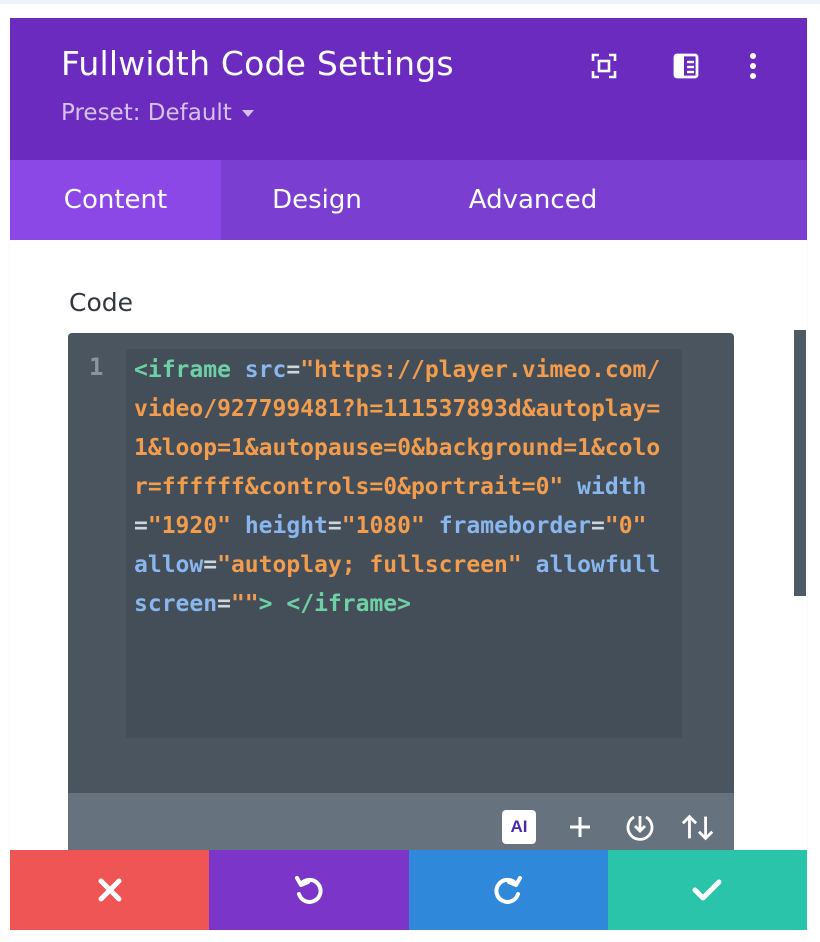  I want to click on code-token: "1920", so click(189, 526).